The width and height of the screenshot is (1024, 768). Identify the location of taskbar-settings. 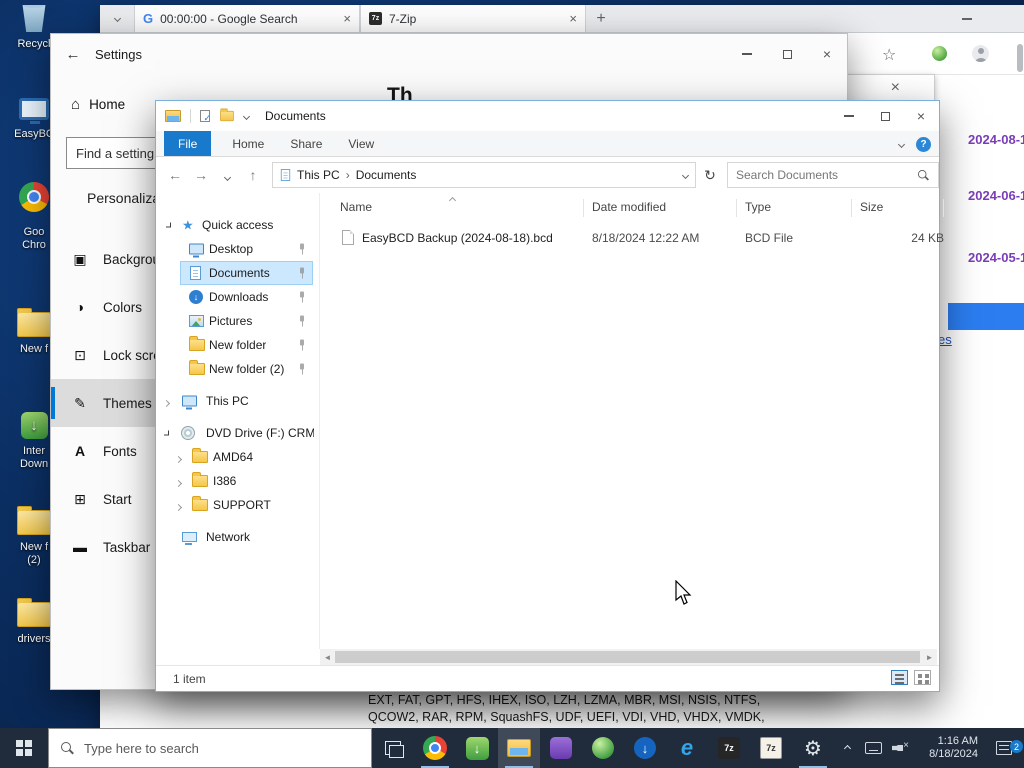
(813, 748).